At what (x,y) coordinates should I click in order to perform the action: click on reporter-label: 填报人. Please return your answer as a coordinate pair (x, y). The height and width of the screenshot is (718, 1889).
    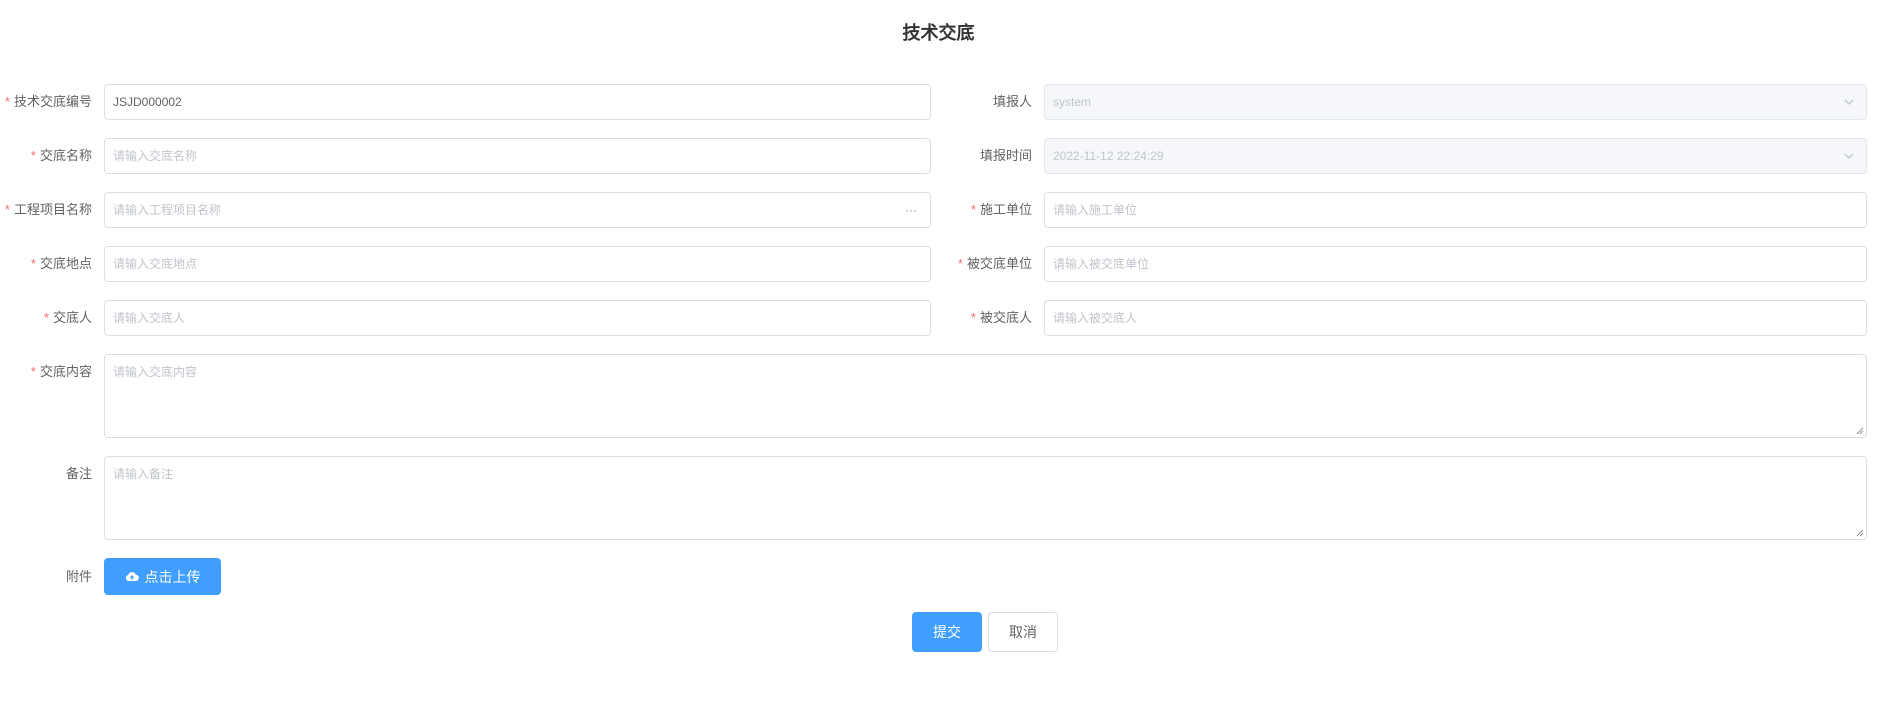
    Looking at the image, I should click on (1012, 101).